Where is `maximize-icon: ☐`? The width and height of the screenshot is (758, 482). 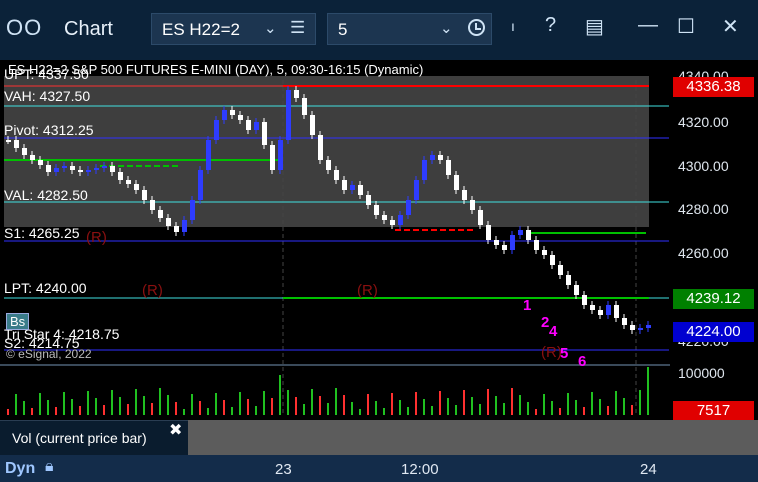 maximize-icon: ☐ is located at coordinates (686, 26).